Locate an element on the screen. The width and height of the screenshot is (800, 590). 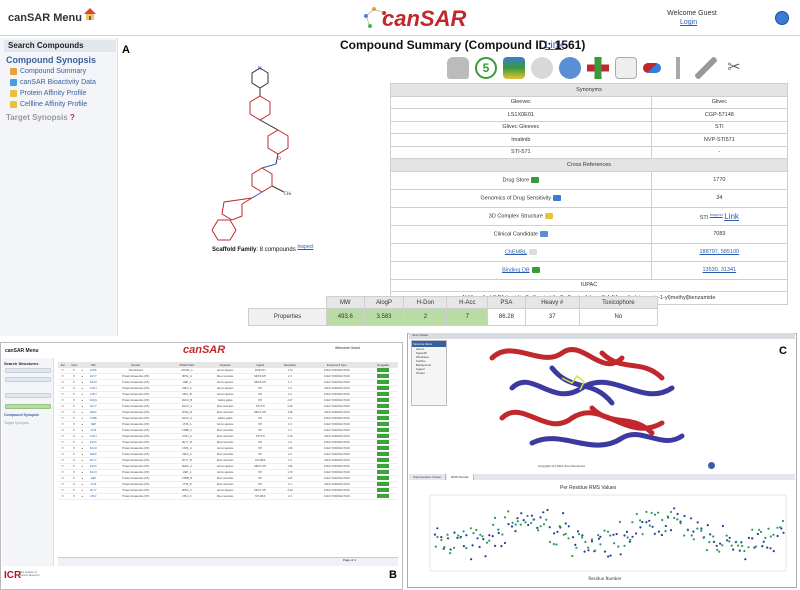
export-button is located at coordinates (28, 379).